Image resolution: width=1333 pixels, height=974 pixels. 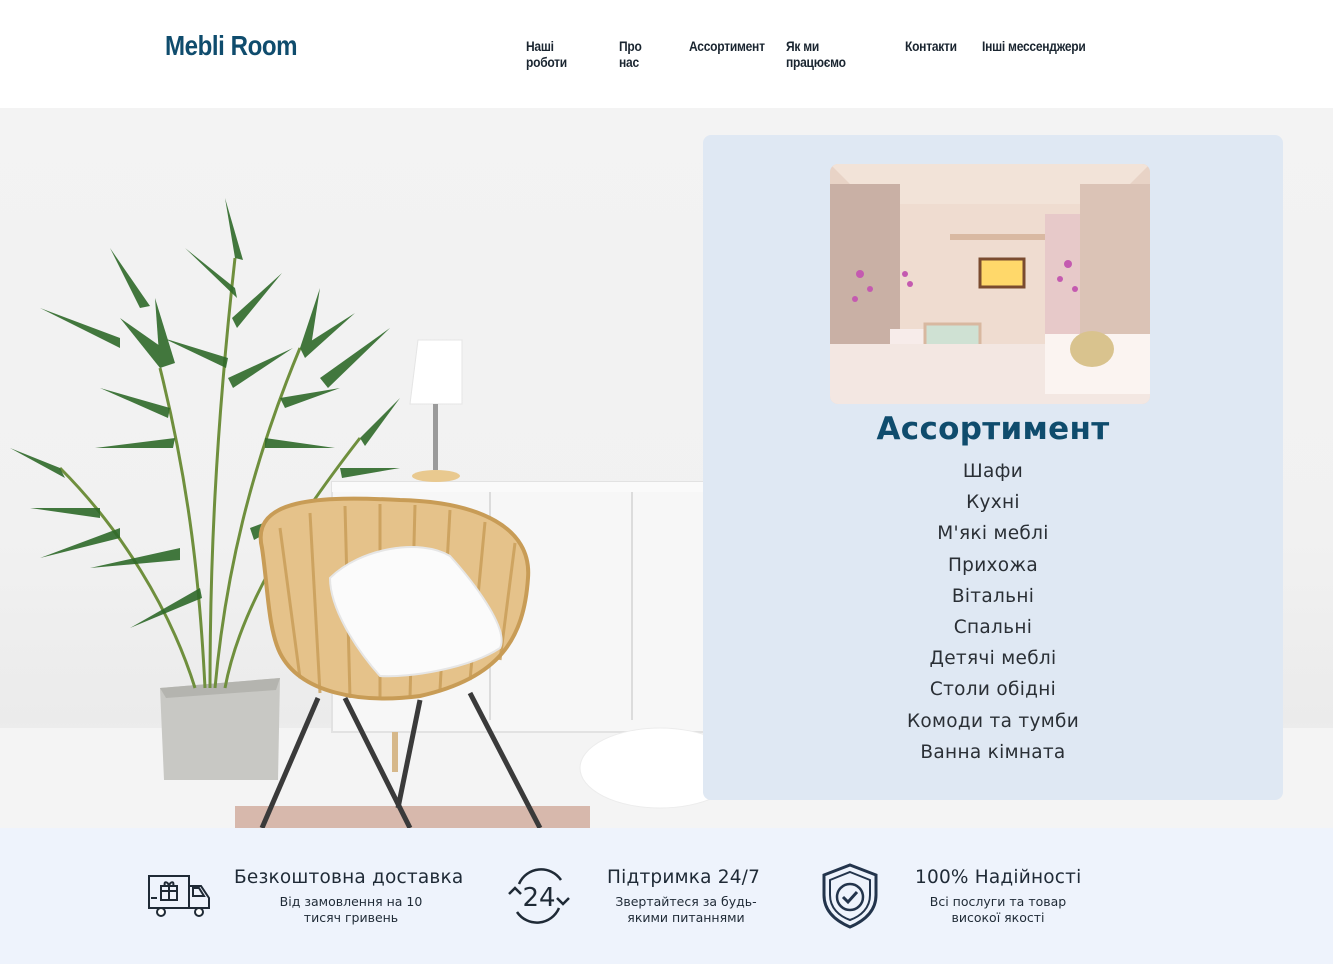 What do you see at coordinates (993, 505) in the screenshot?
I see `assortment-item-kitchens: Кухні` at bounding box center [993, 505].